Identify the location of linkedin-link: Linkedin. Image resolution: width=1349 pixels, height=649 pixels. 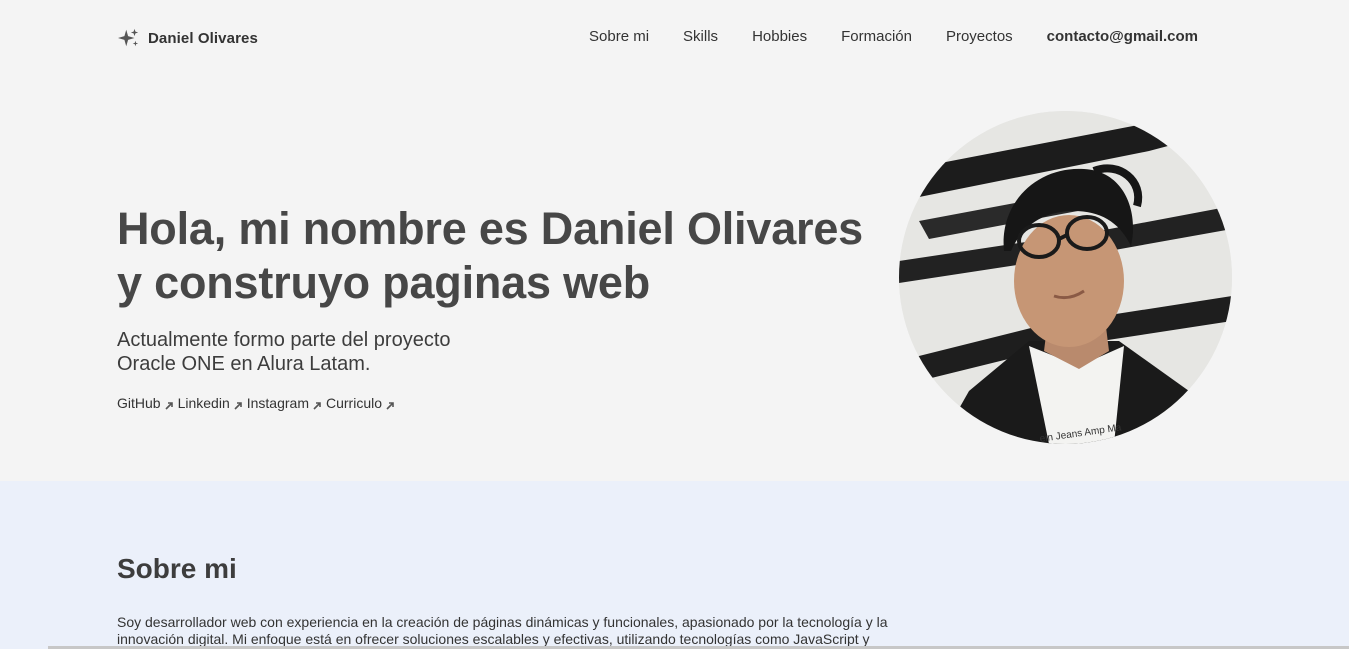
(210, 403).